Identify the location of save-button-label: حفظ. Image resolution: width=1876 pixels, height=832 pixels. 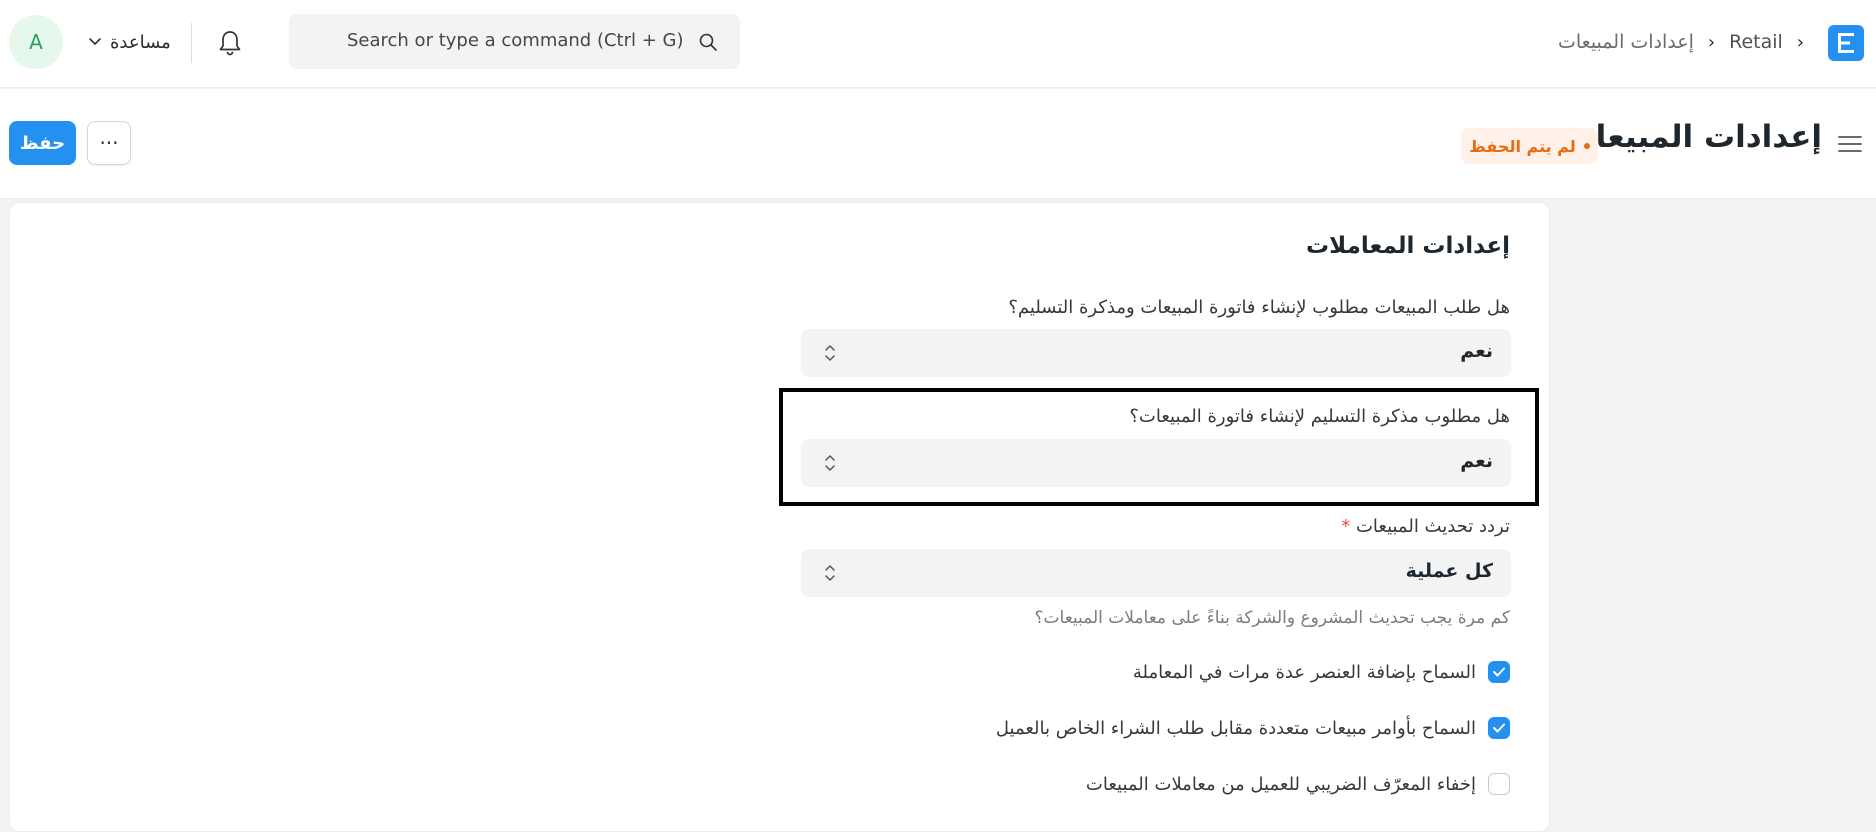
(42, 143).